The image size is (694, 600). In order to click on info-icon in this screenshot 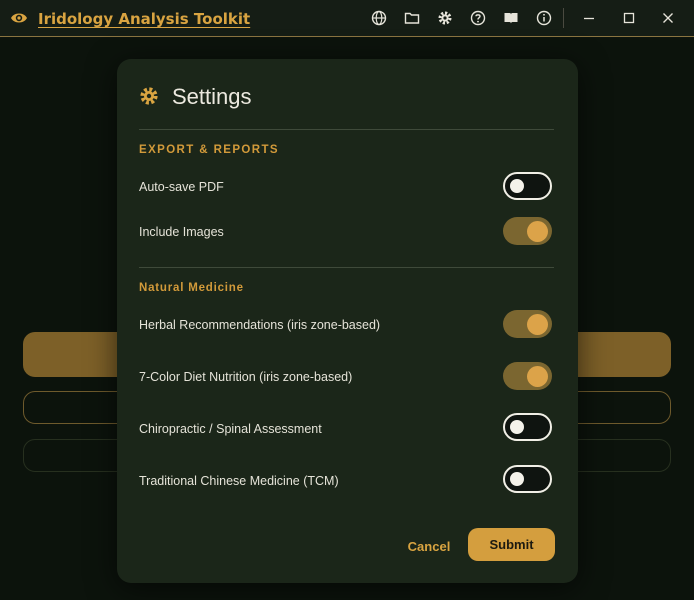, I will do `click(544, 18)`.